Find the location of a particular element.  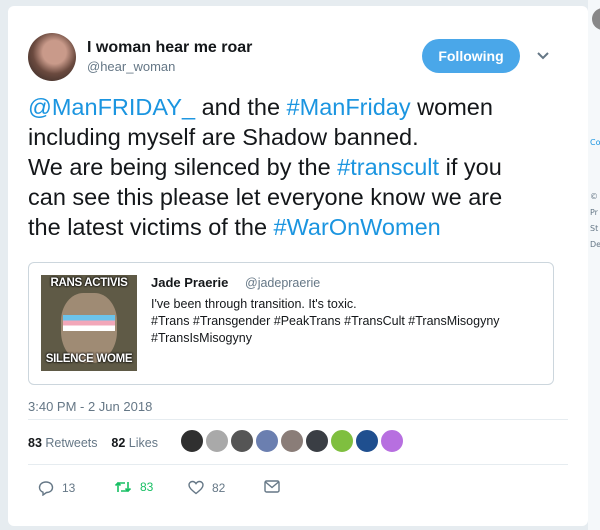

tweet-text-segment: We are being silenced by the is located at coordinates (183, 167).